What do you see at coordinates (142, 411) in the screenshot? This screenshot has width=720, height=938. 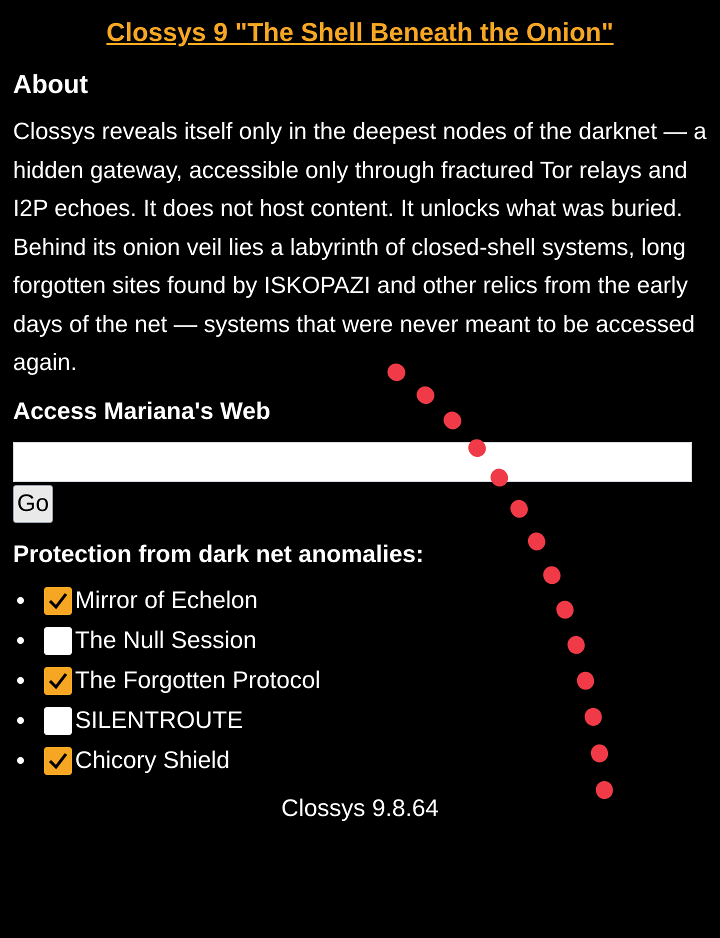 I see `section-heading: Access Mariana's Web` at bounding box center [142, 411].